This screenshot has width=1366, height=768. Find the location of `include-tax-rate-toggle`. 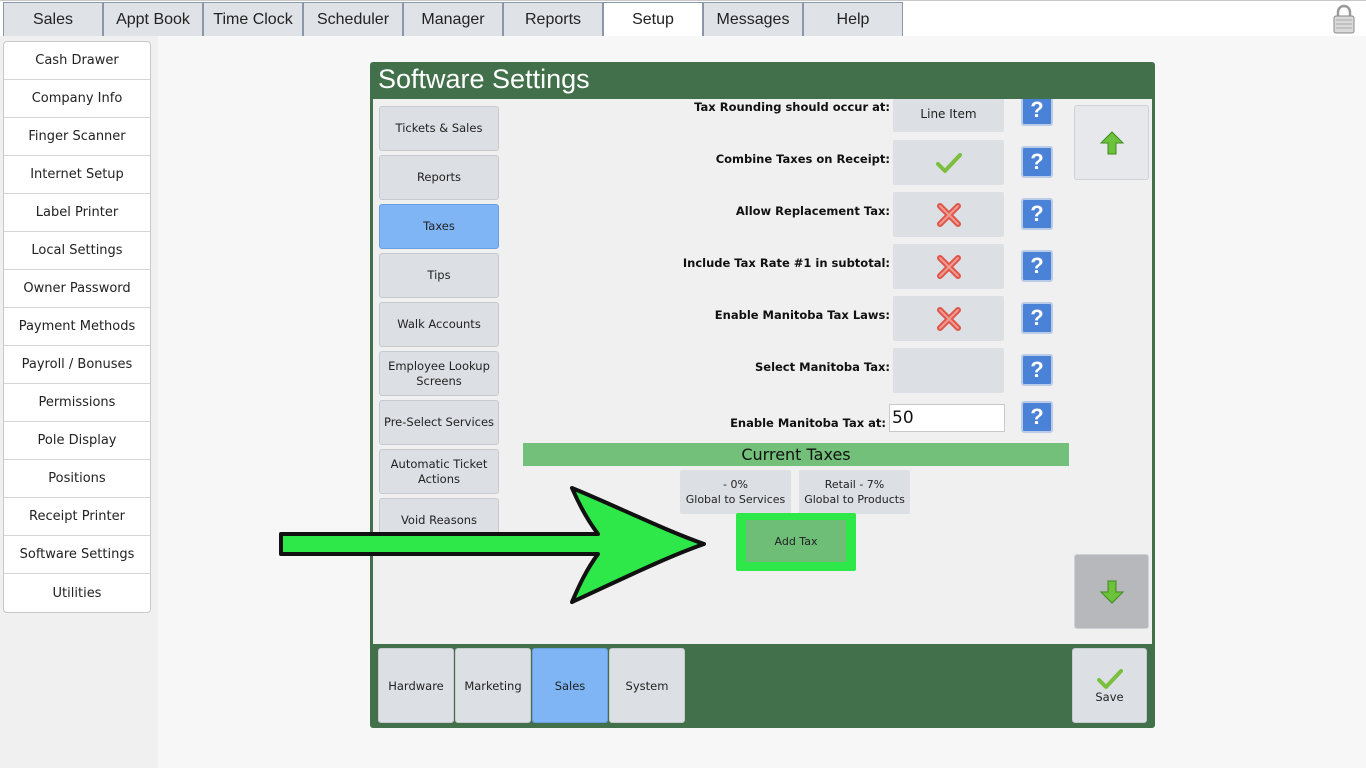

include-tax-rate-toggle is located at coordinates (948, 266).